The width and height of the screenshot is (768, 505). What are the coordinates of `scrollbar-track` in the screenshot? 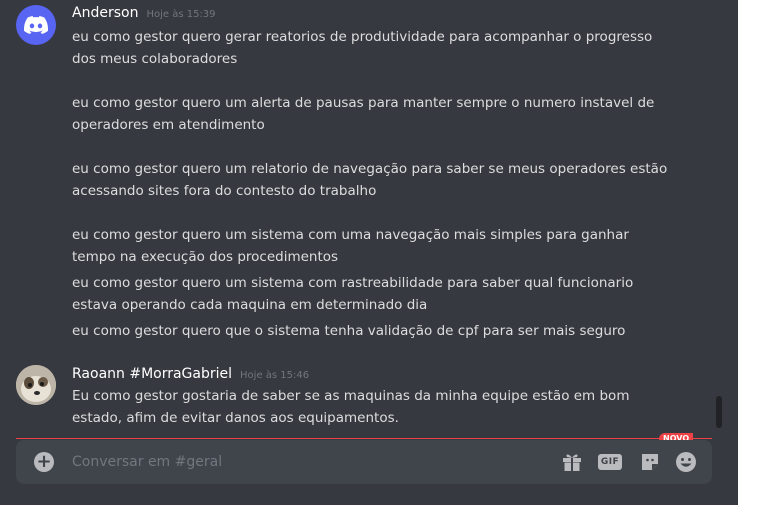 It's located at (719, 219).